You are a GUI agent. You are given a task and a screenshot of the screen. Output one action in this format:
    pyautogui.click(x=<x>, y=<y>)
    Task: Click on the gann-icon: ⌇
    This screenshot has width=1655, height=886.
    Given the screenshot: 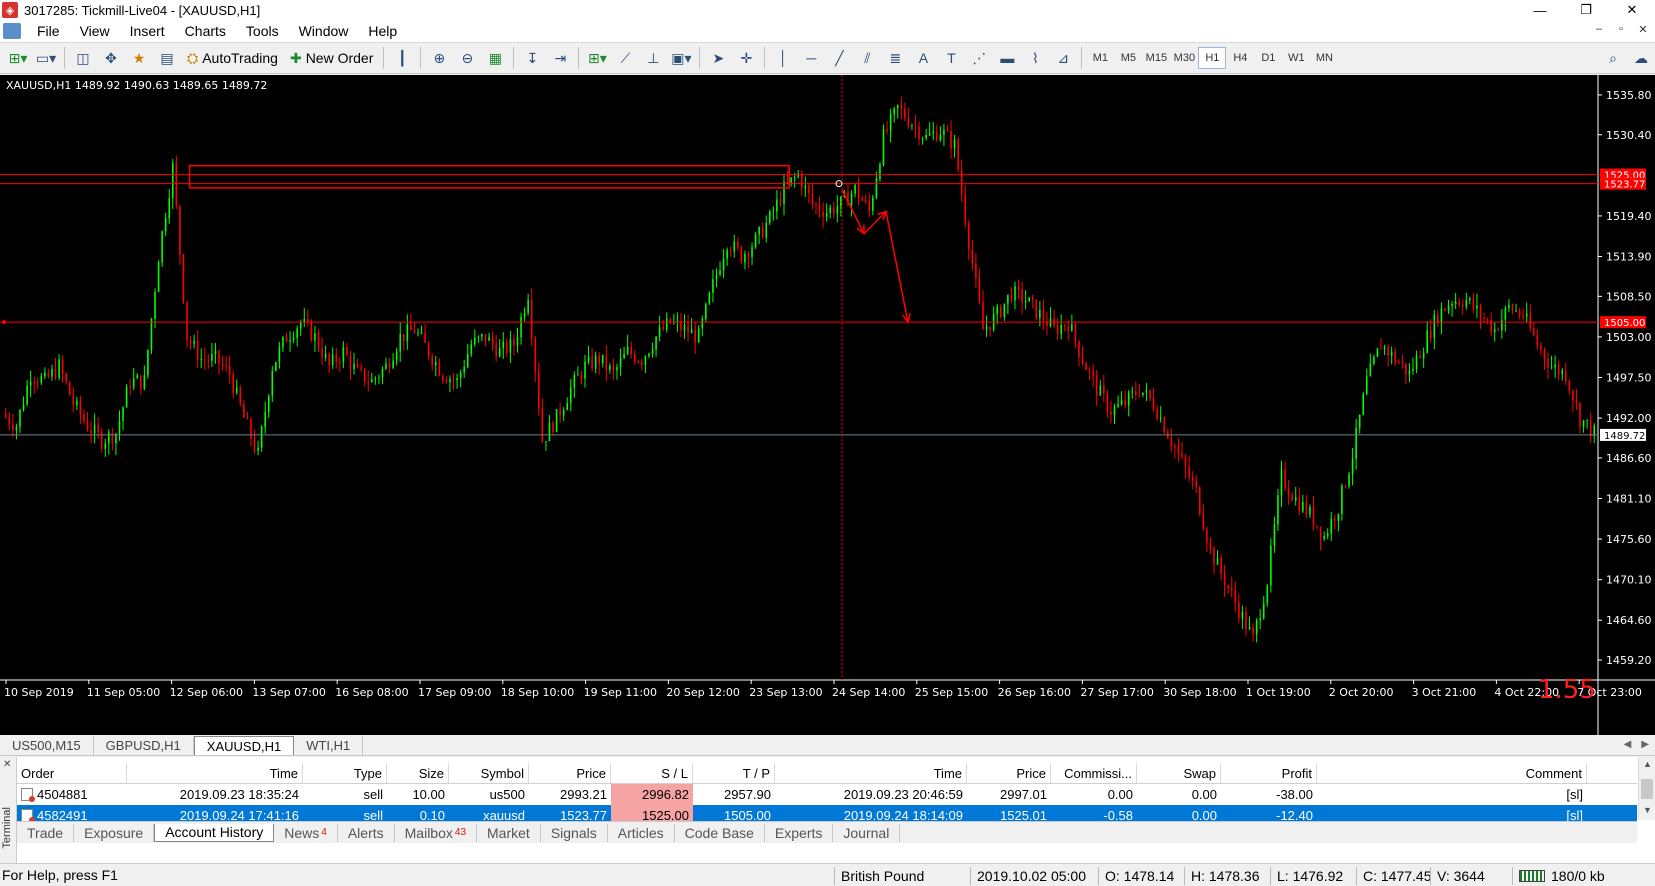 What is the action you would take?
    pyautogui.click(x=1035, y=58)
    